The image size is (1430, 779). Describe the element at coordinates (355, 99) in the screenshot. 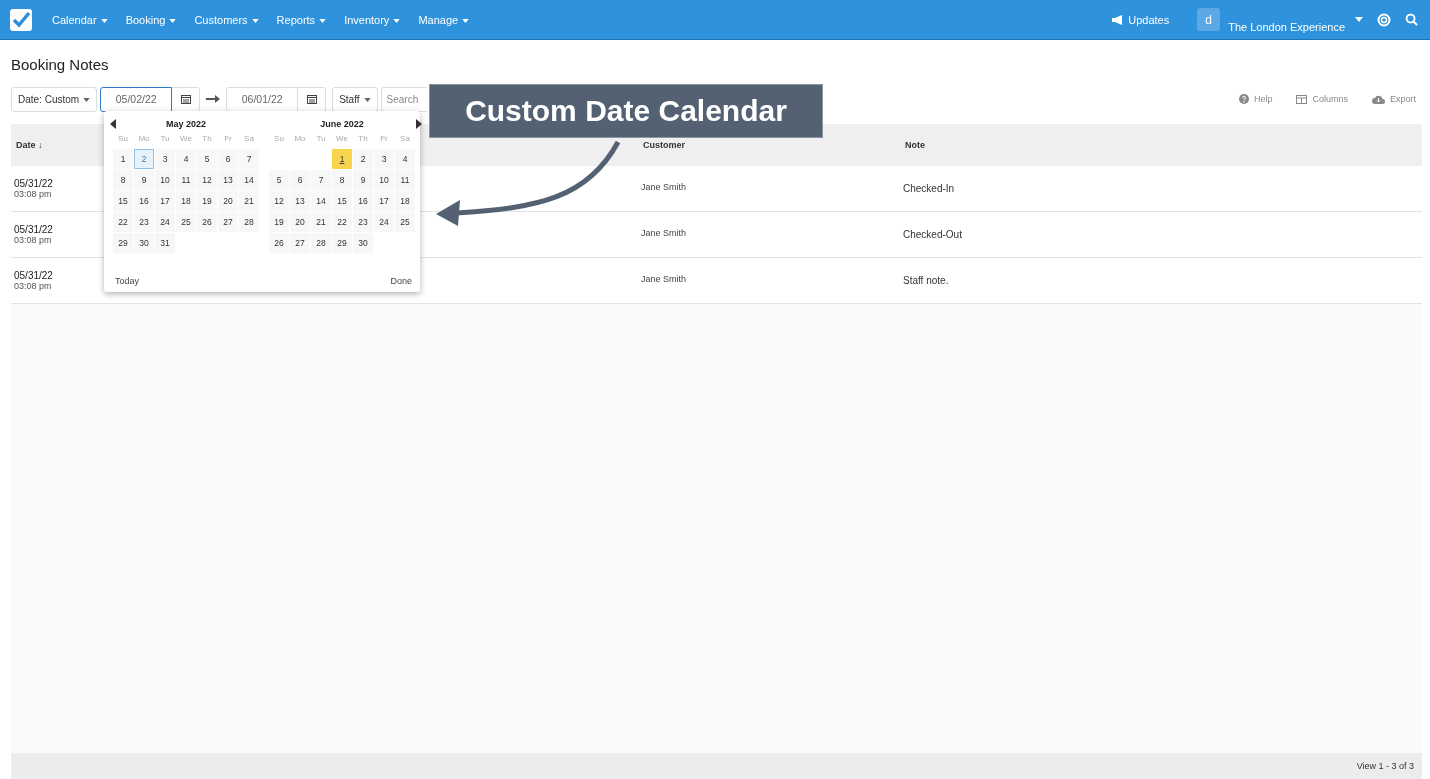

I see `staff-dropdown: Staff` at that location.